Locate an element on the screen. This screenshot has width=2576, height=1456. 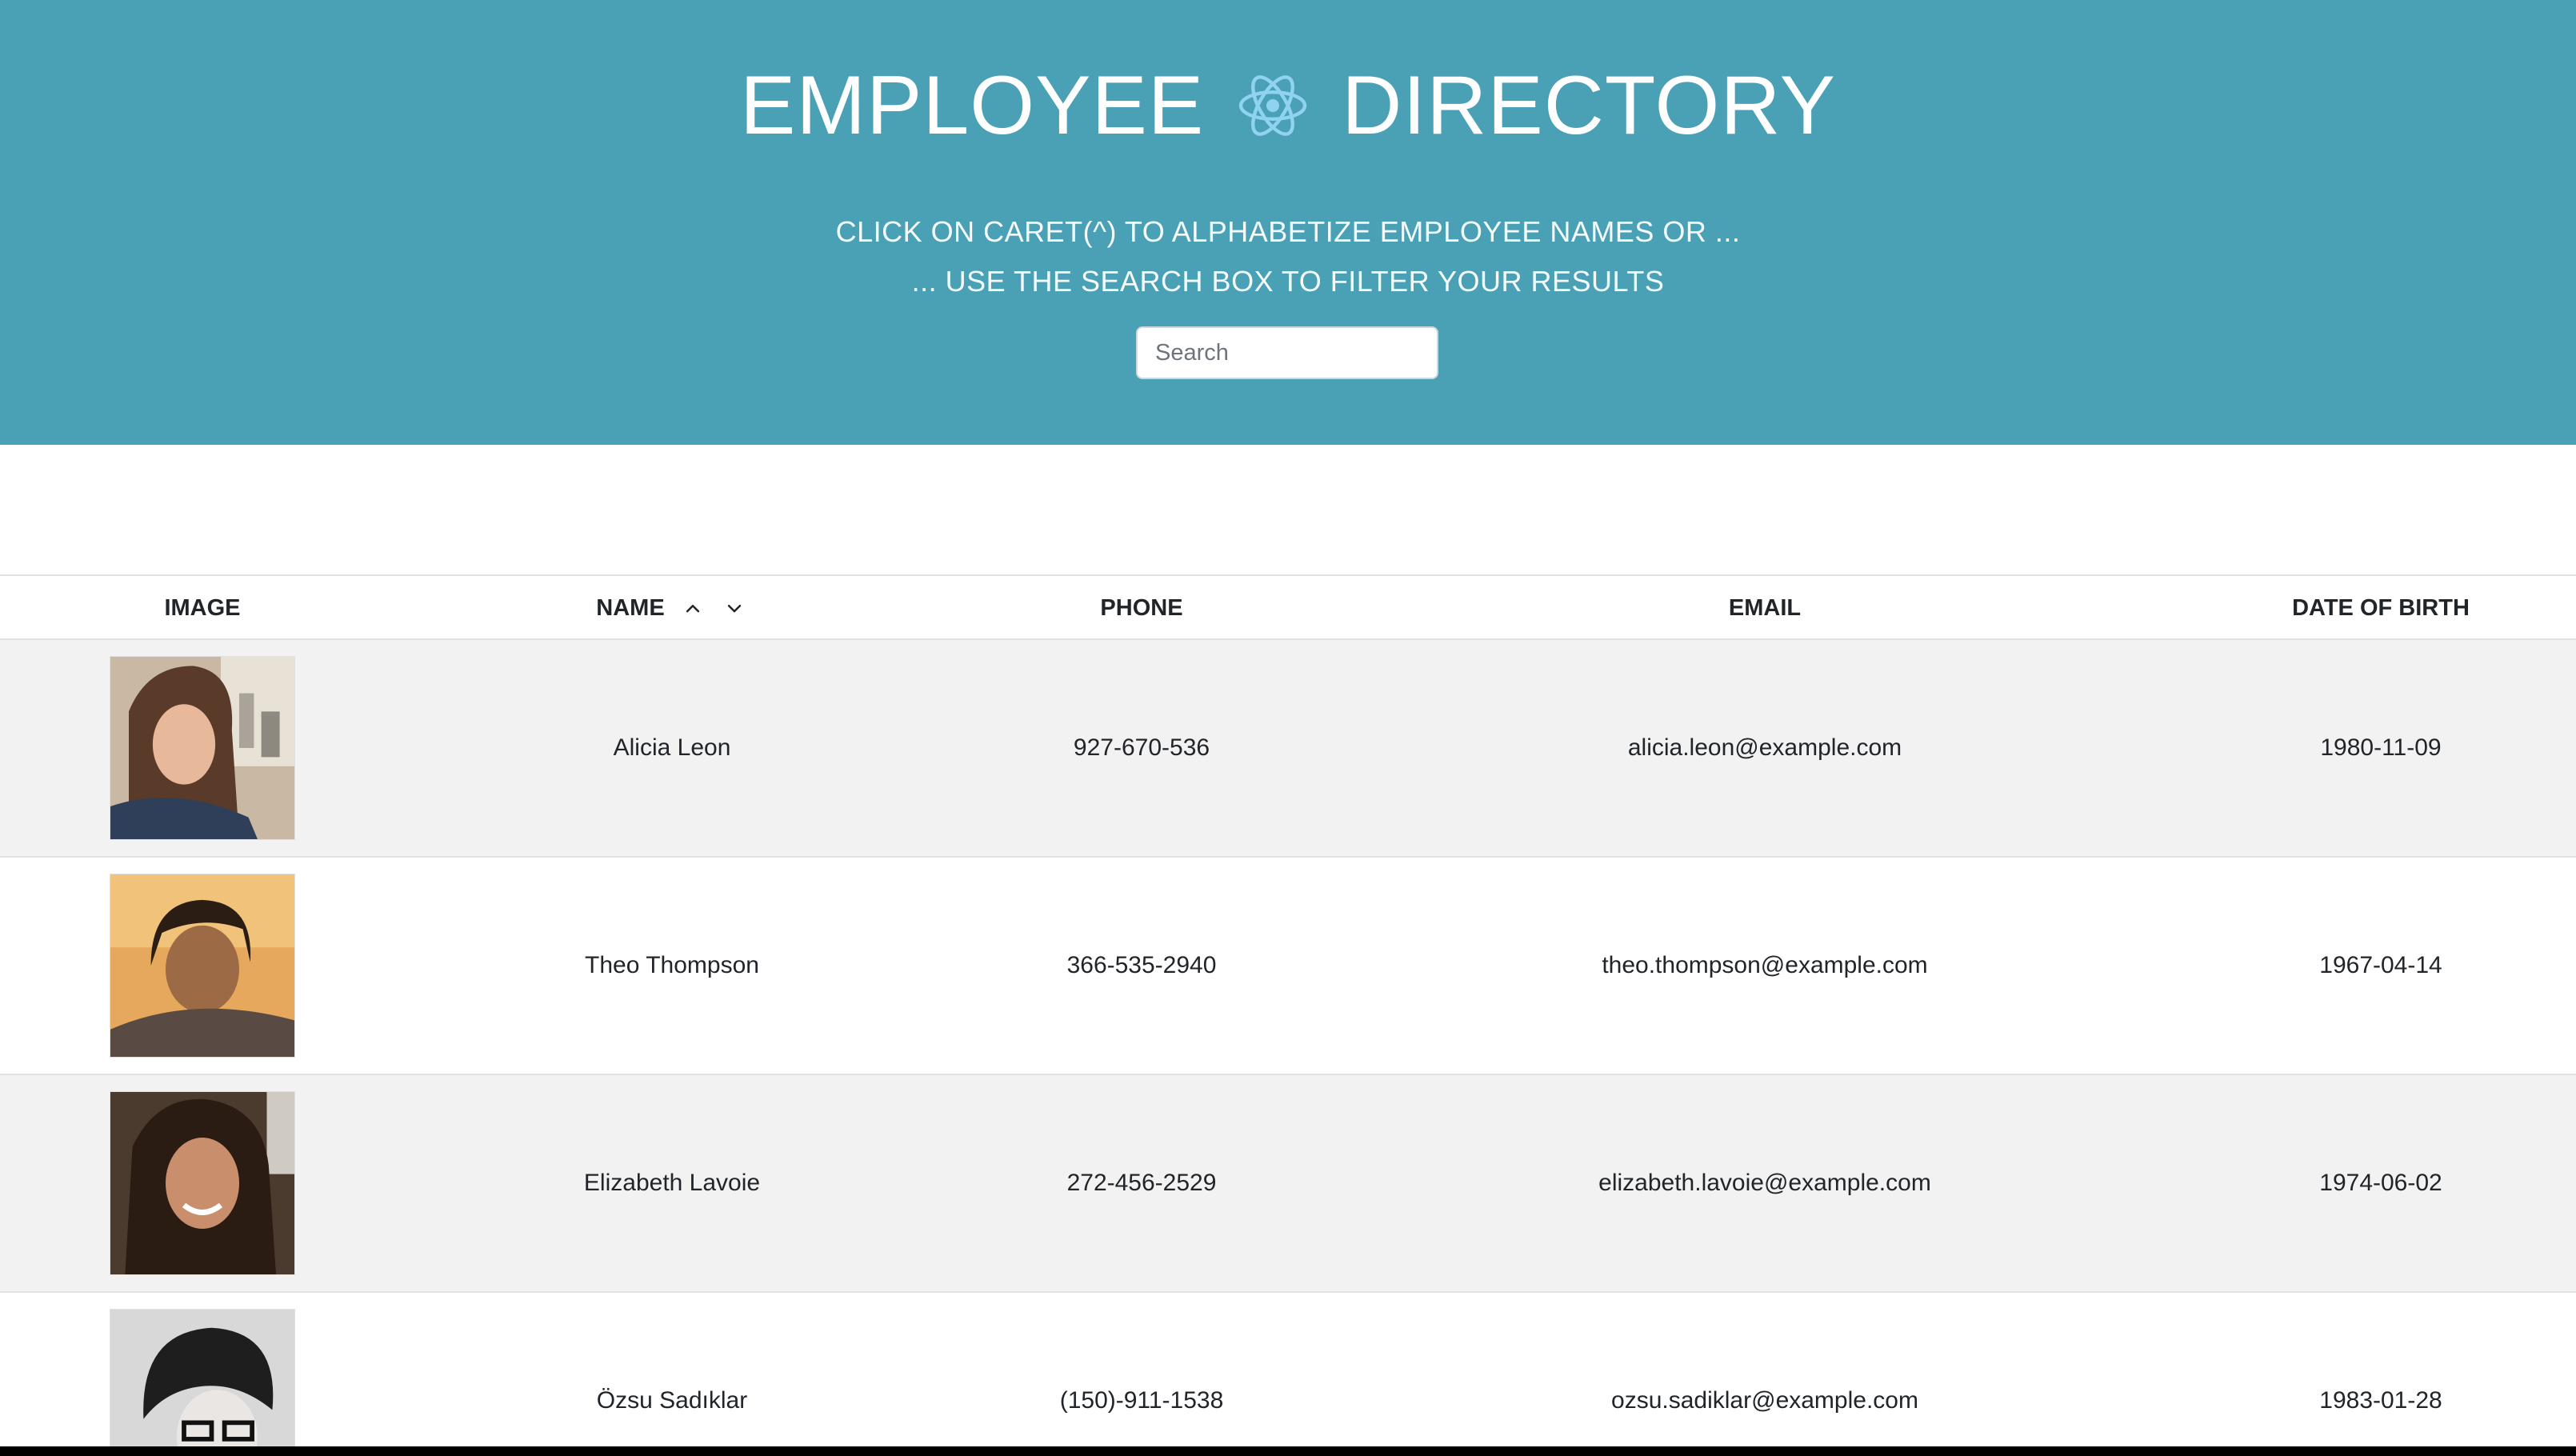
sort-ascending-button is located at coordinates (692, 608).